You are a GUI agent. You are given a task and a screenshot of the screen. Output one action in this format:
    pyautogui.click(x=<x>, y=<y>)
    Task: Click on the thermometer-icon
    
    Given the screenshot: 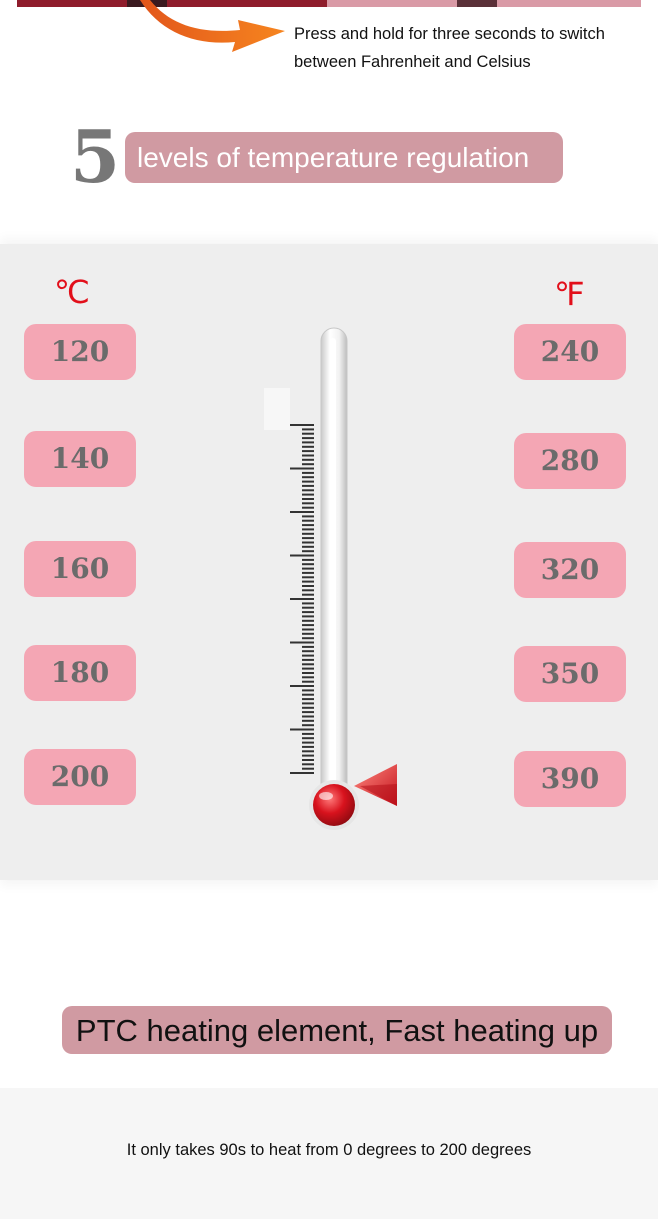 What is the action you would take?
    pyautogui.click(x=330, y=578)
    